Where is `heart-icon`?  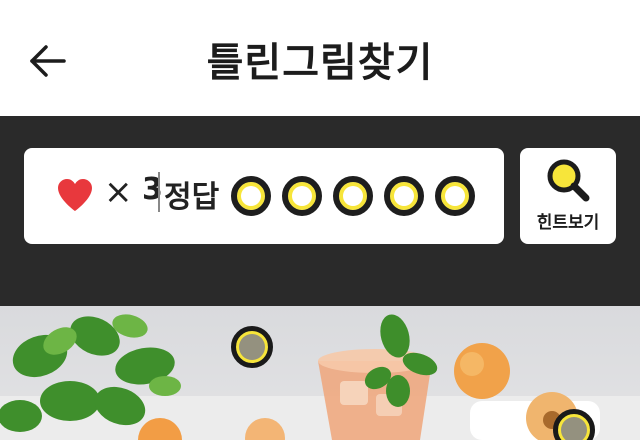 heart-icon is located at coordinates (75, 195).